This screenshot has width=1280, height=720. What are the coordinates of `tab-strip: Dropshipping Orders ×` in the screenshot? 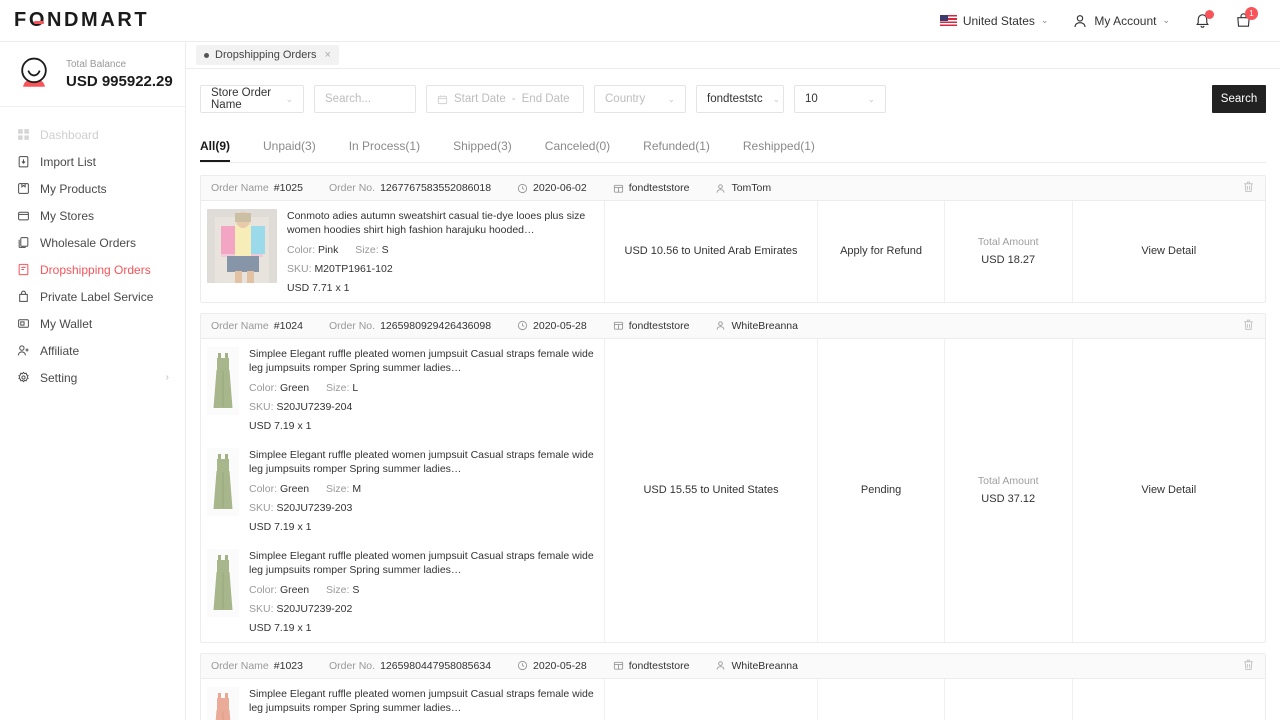 It's located at (733, 55).